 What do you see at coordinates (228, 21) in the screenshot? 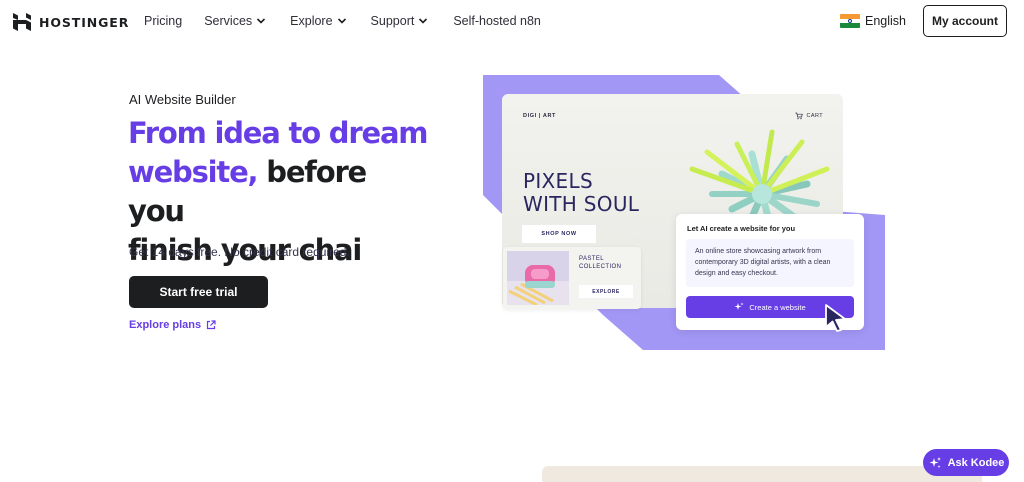
I see `nav-item-label: Services` at bounding box center [228, 21].